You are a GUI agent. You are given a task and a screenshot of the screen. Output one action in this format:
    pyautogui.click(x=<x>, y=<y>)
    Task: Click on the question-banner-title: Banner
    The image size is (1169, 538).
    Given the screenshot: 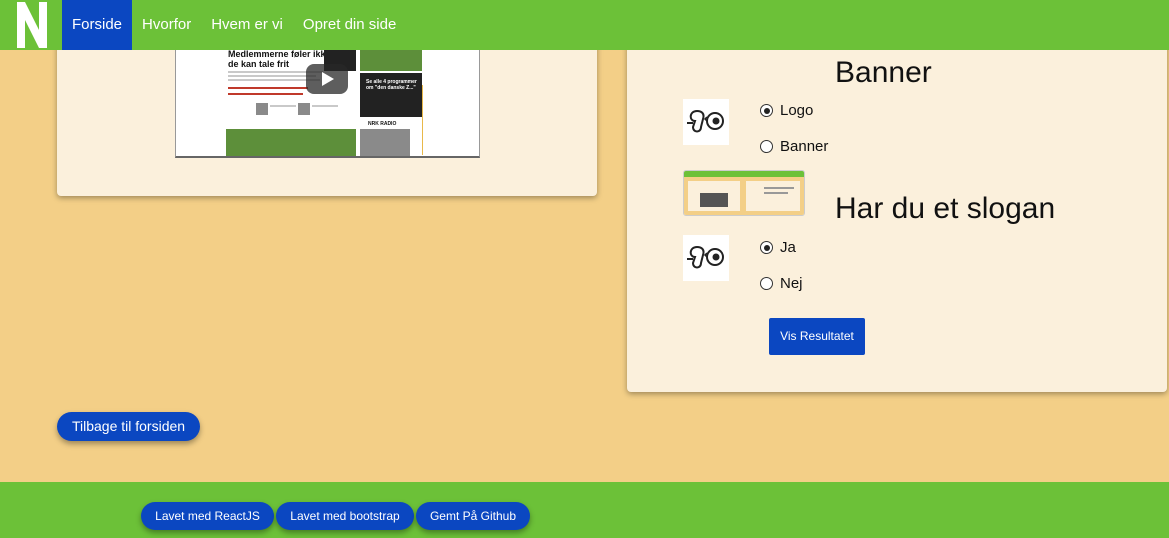 What is the action you would take?
    pyautogui.click(x=883, y=72)
    